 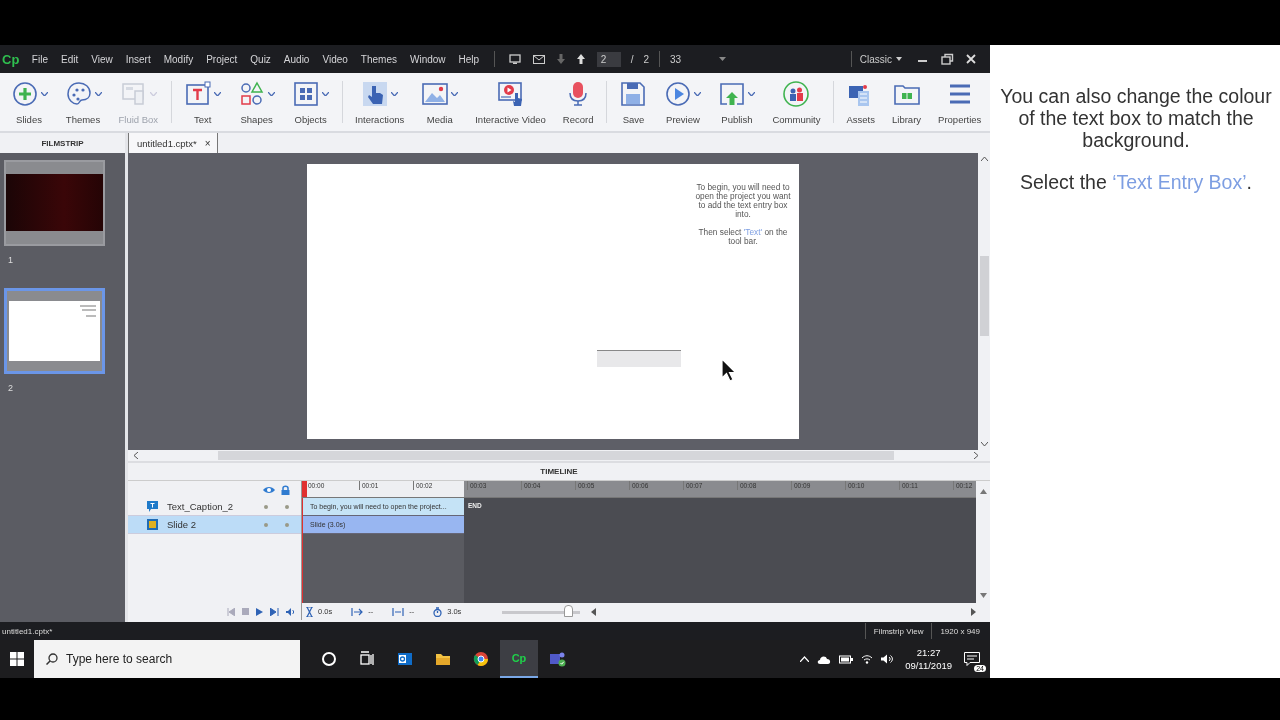 What do you see at coordinates (608, 59) in the screenshot?
I see `slide-number-field: 2` at bounding box center [608, 59].